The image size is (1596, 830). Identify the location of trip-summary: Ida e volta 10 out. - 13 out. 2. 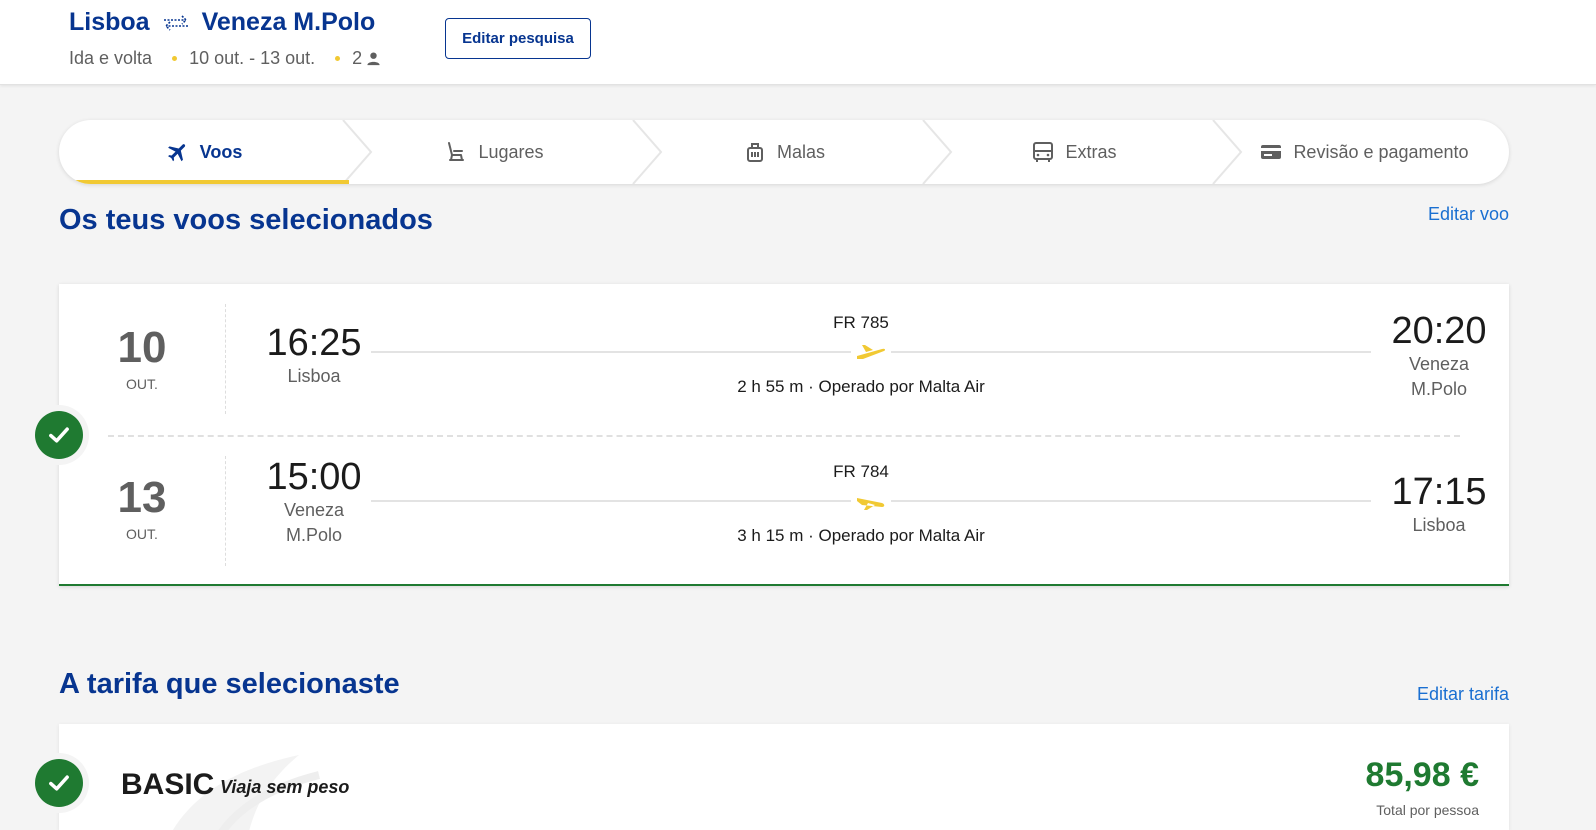
(225, 58).